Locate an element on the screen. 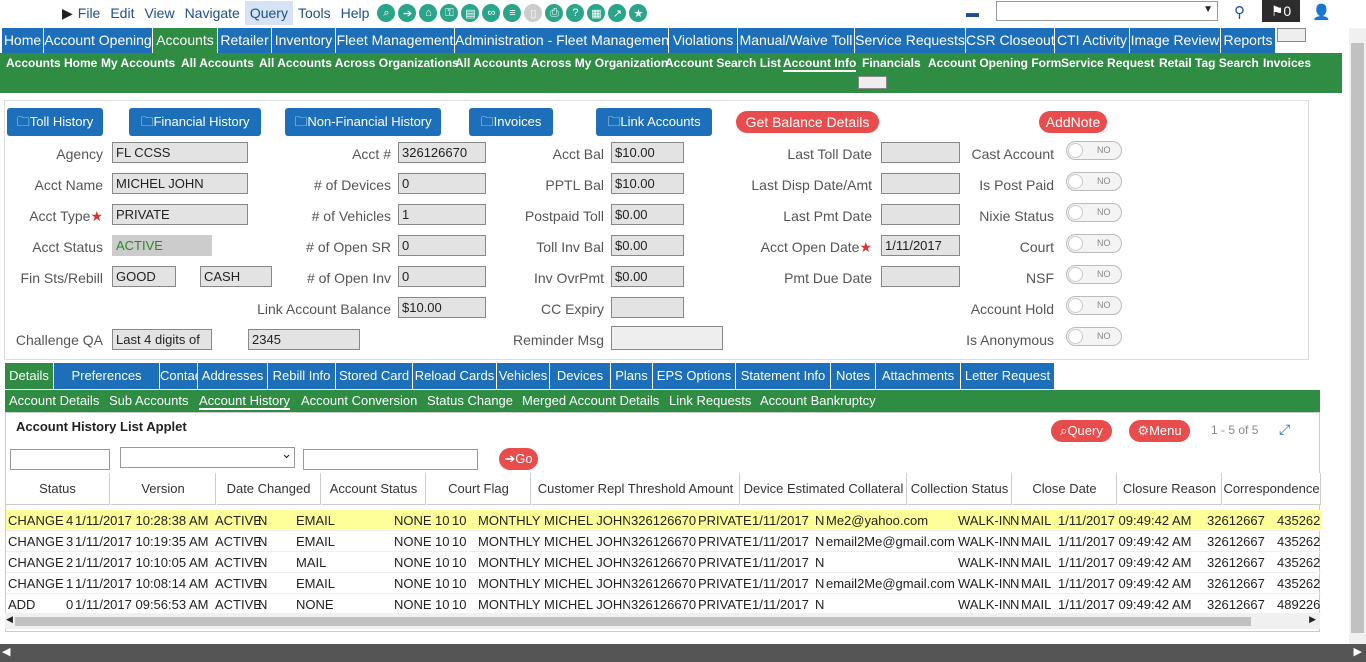 This screenshot has width=1366, height=662. menu-tools: Tools is located at coordinates (314, 13).